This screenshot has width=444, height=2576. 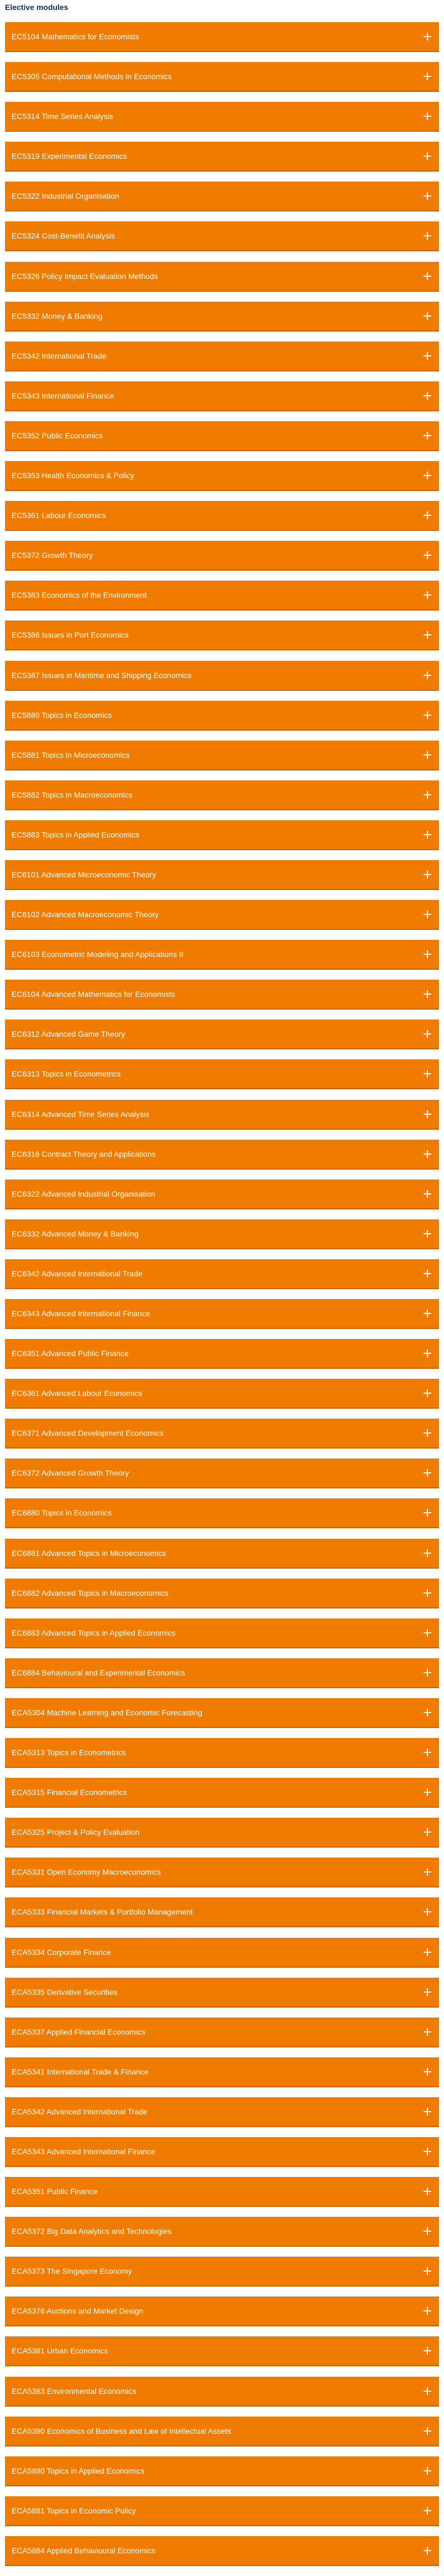 What do you see at coordinates (222, 556) in the screenshot?
I see `module-accordion-item: EC5372 Growth Theory` at bounding box center [222, 556].